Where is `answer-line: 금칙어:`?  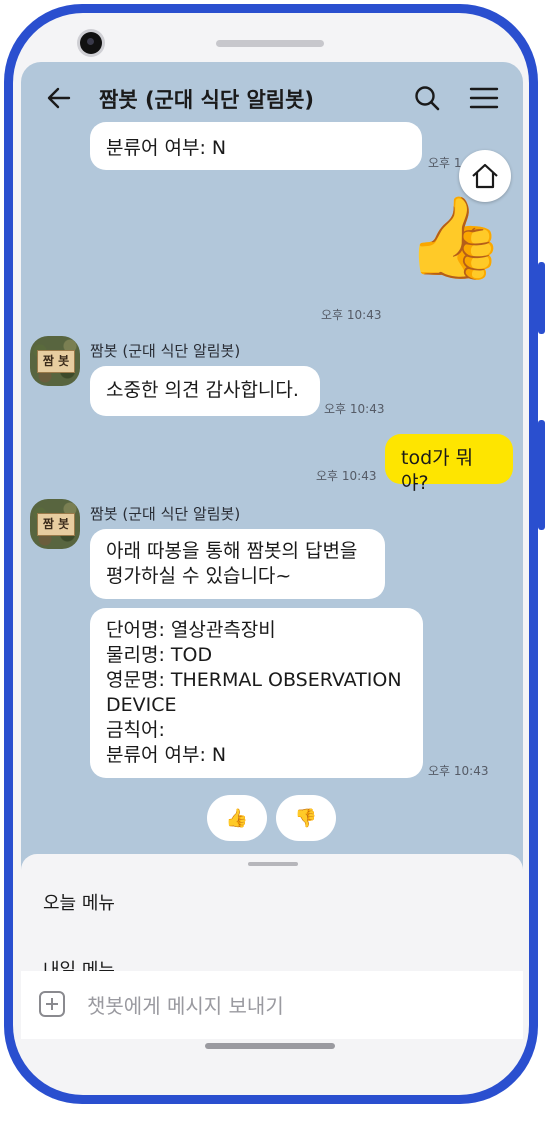 answer-line: 금칙어: is located at coordinates (135, 730).